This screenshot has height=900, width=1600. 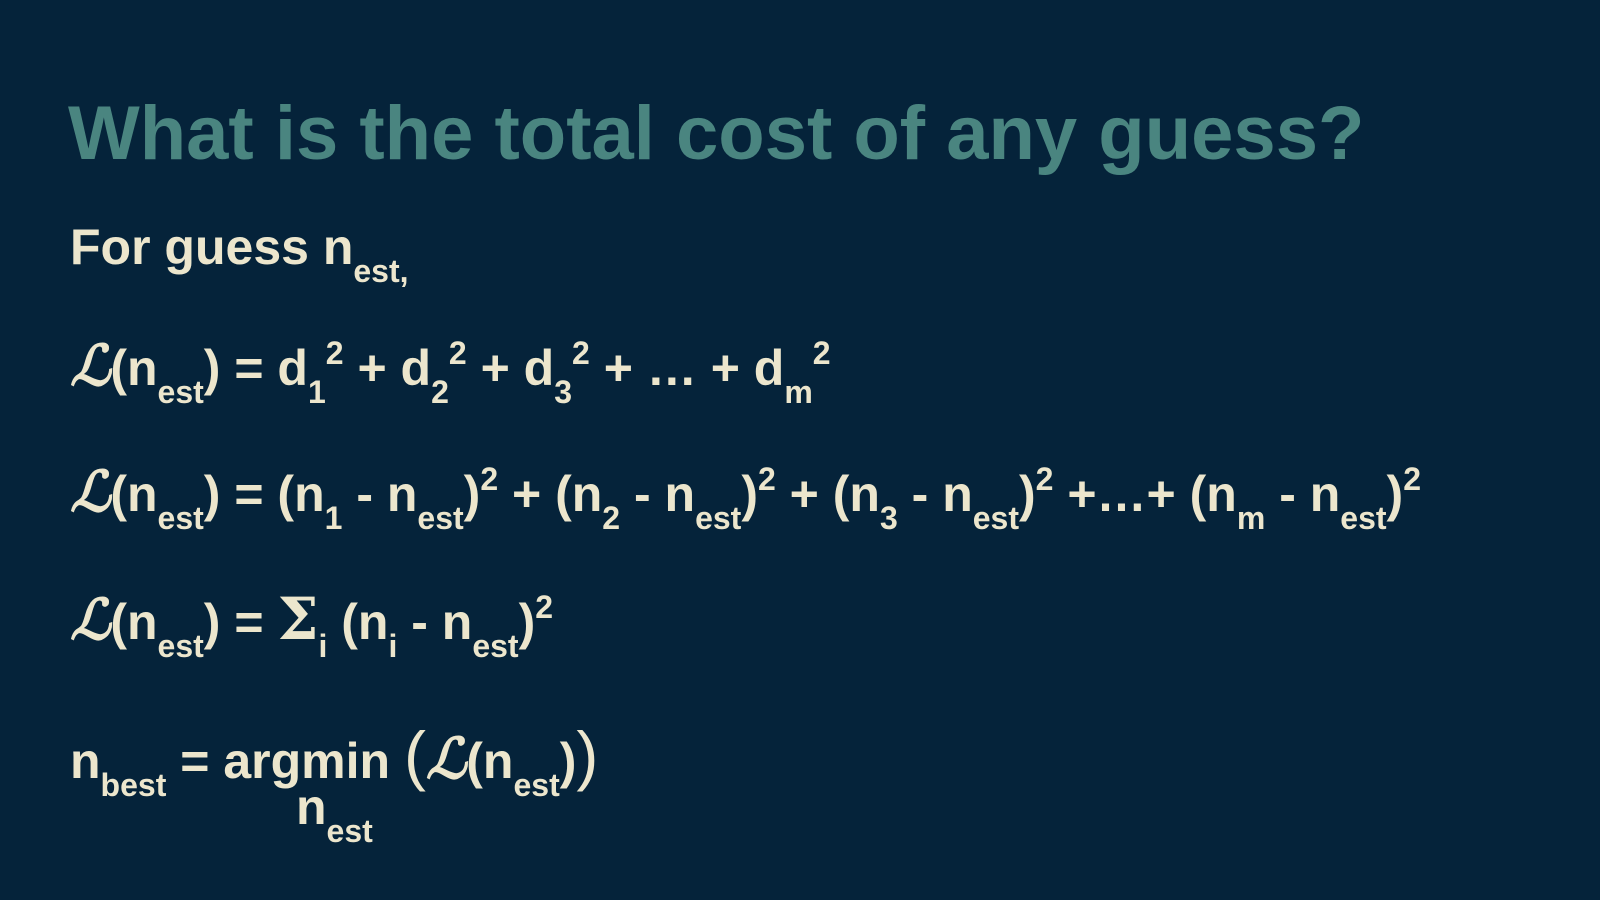 I want to click on n-subscript: 3, so click(x=888, y=517).